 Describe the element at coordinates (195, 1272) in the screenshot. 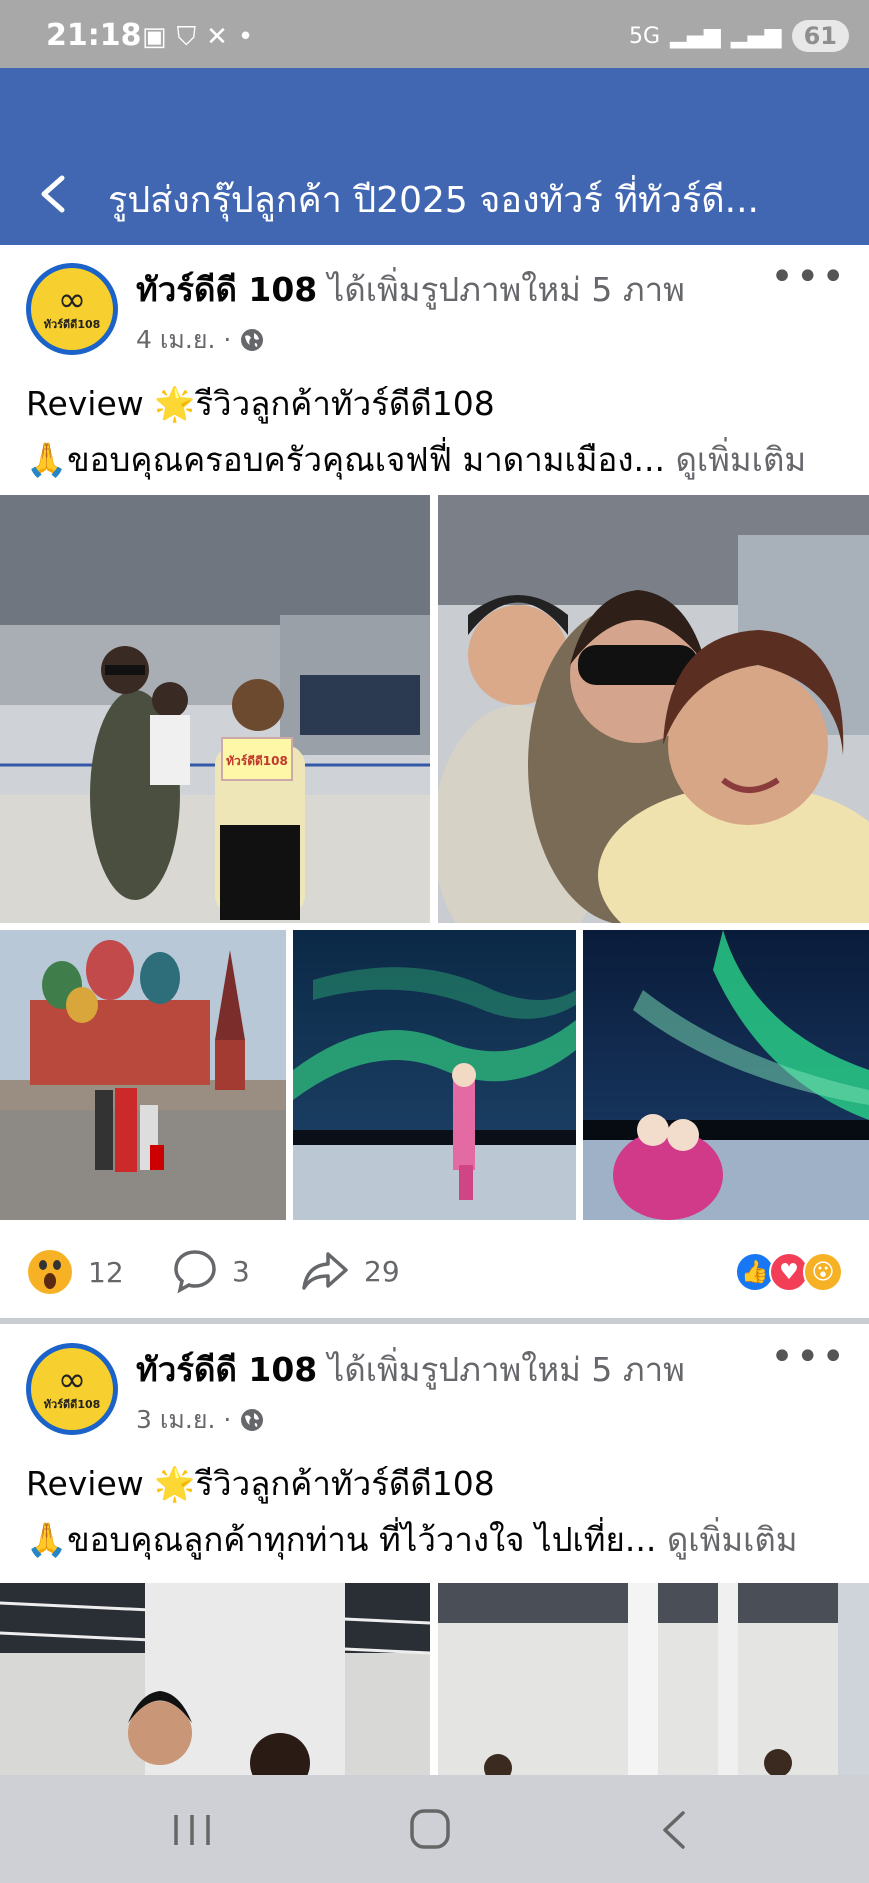

I see `comment-icon` at that location.